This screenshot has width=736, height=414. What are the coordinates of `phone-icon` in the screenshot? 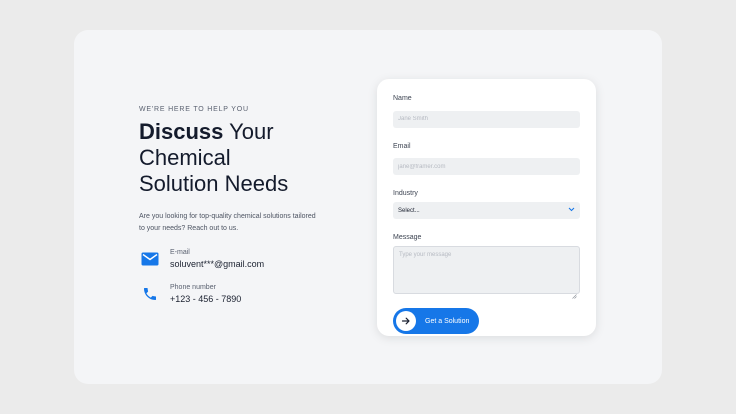 It's located at (150, 294).